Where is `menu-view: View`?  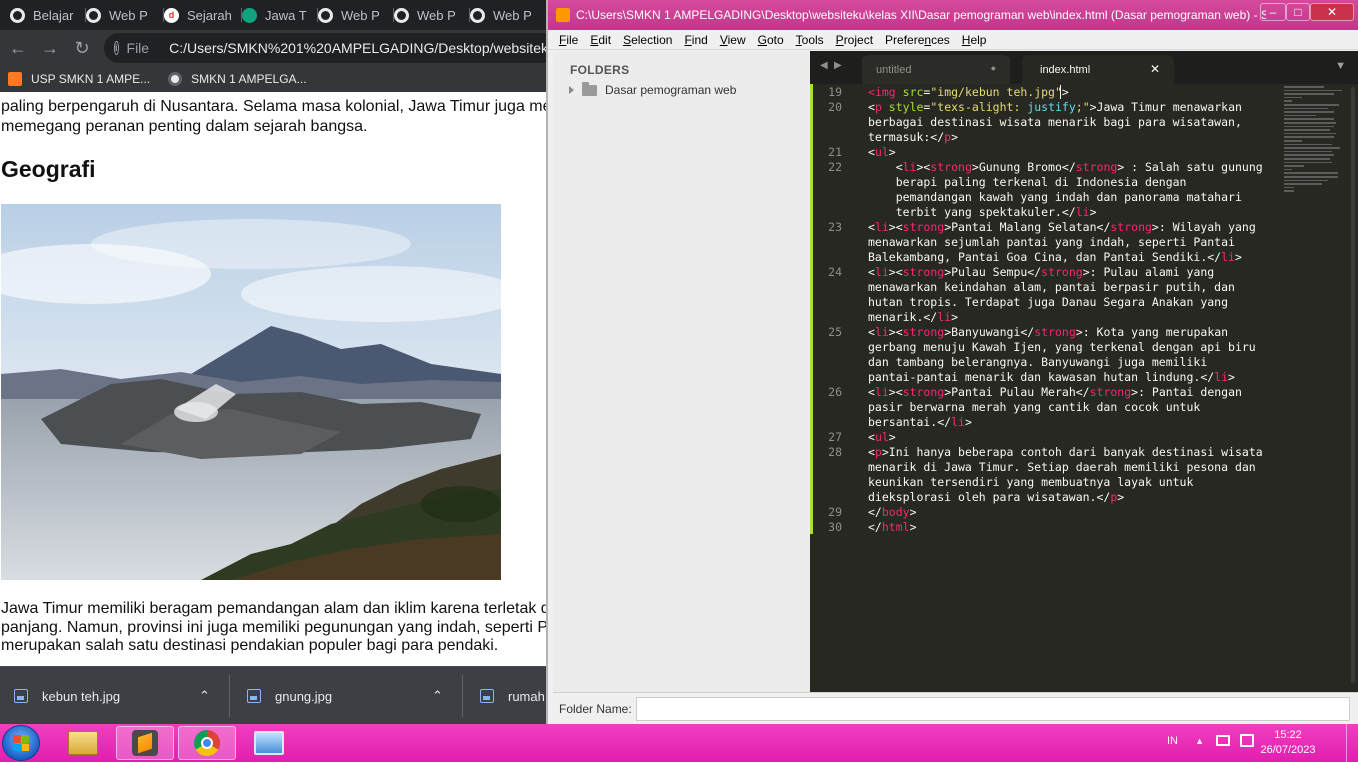 menu-view: View is located at coordinates (733, 40).